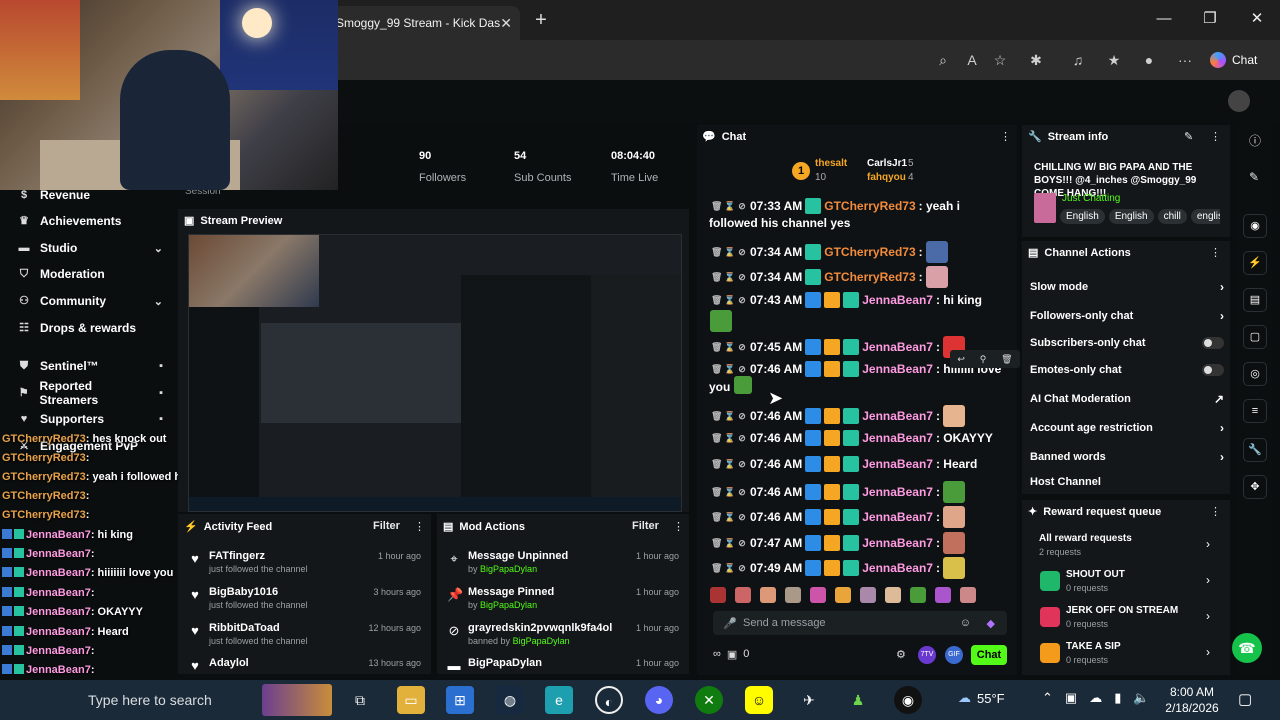 The width and height of the screenshot is (1280, 720). Describe the element at coordinates (360, 700) in the screenshot. I see `task-view-icon: ⧉` at that location.